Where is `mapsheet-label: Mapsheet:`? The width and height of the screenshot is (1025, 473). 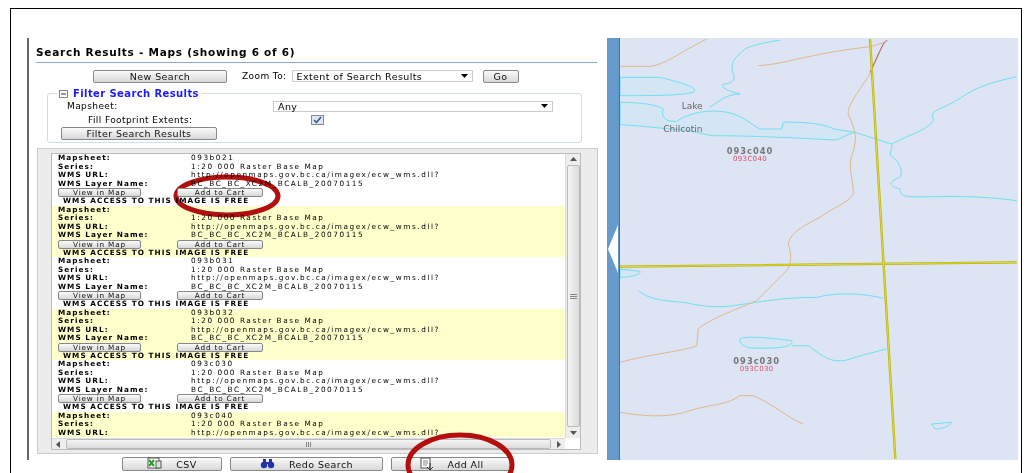
mapsheet-label: Mapsheet: is located at coordinates (93, 106).